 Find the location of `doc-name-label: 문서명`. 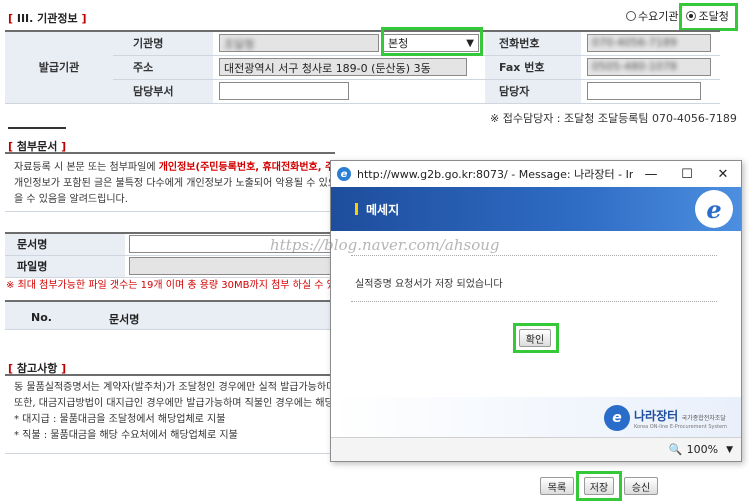

doc-name-label: 문서명 is located at coordinates (65, 244).